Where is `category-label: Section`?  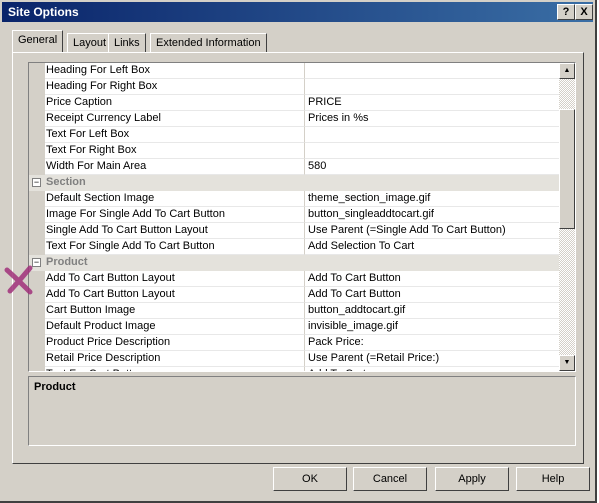 category-label: Section is located at coordinates (301, 182).